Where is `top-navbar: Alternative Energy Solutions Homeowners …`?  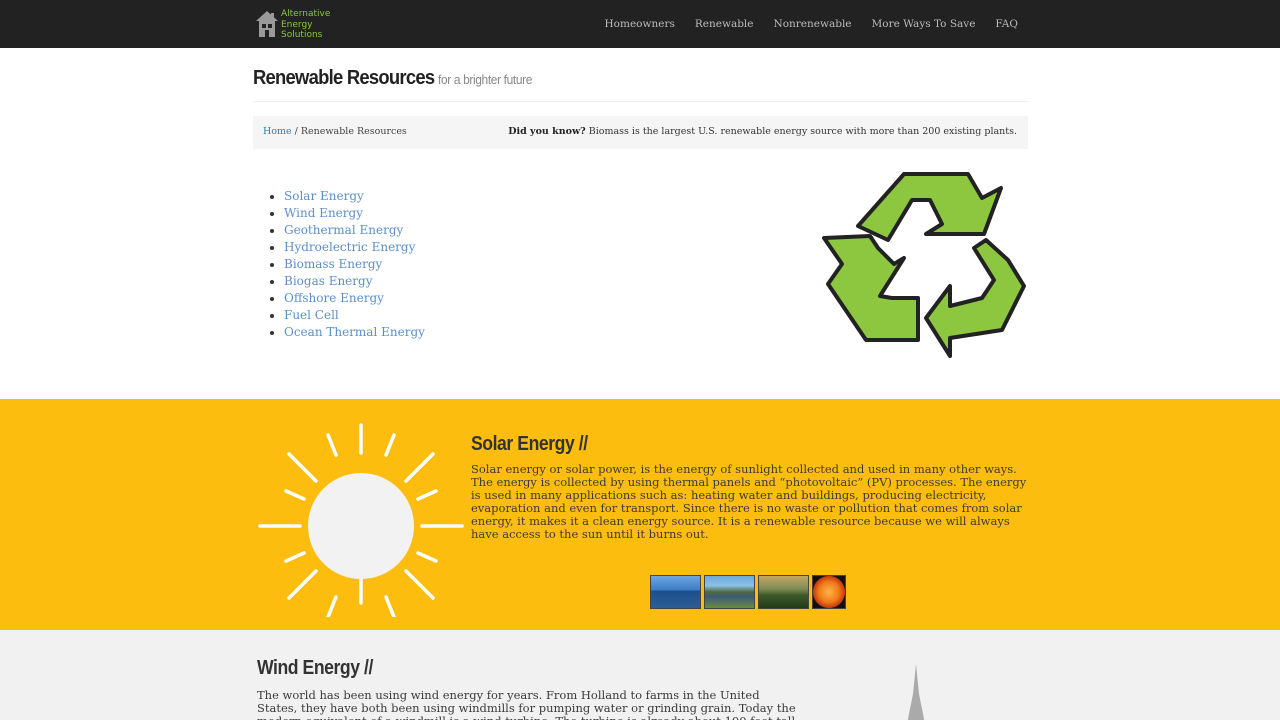
top-navbar: Alternative Energy Solutions Homeowners … is located at coordinates (640, 24).